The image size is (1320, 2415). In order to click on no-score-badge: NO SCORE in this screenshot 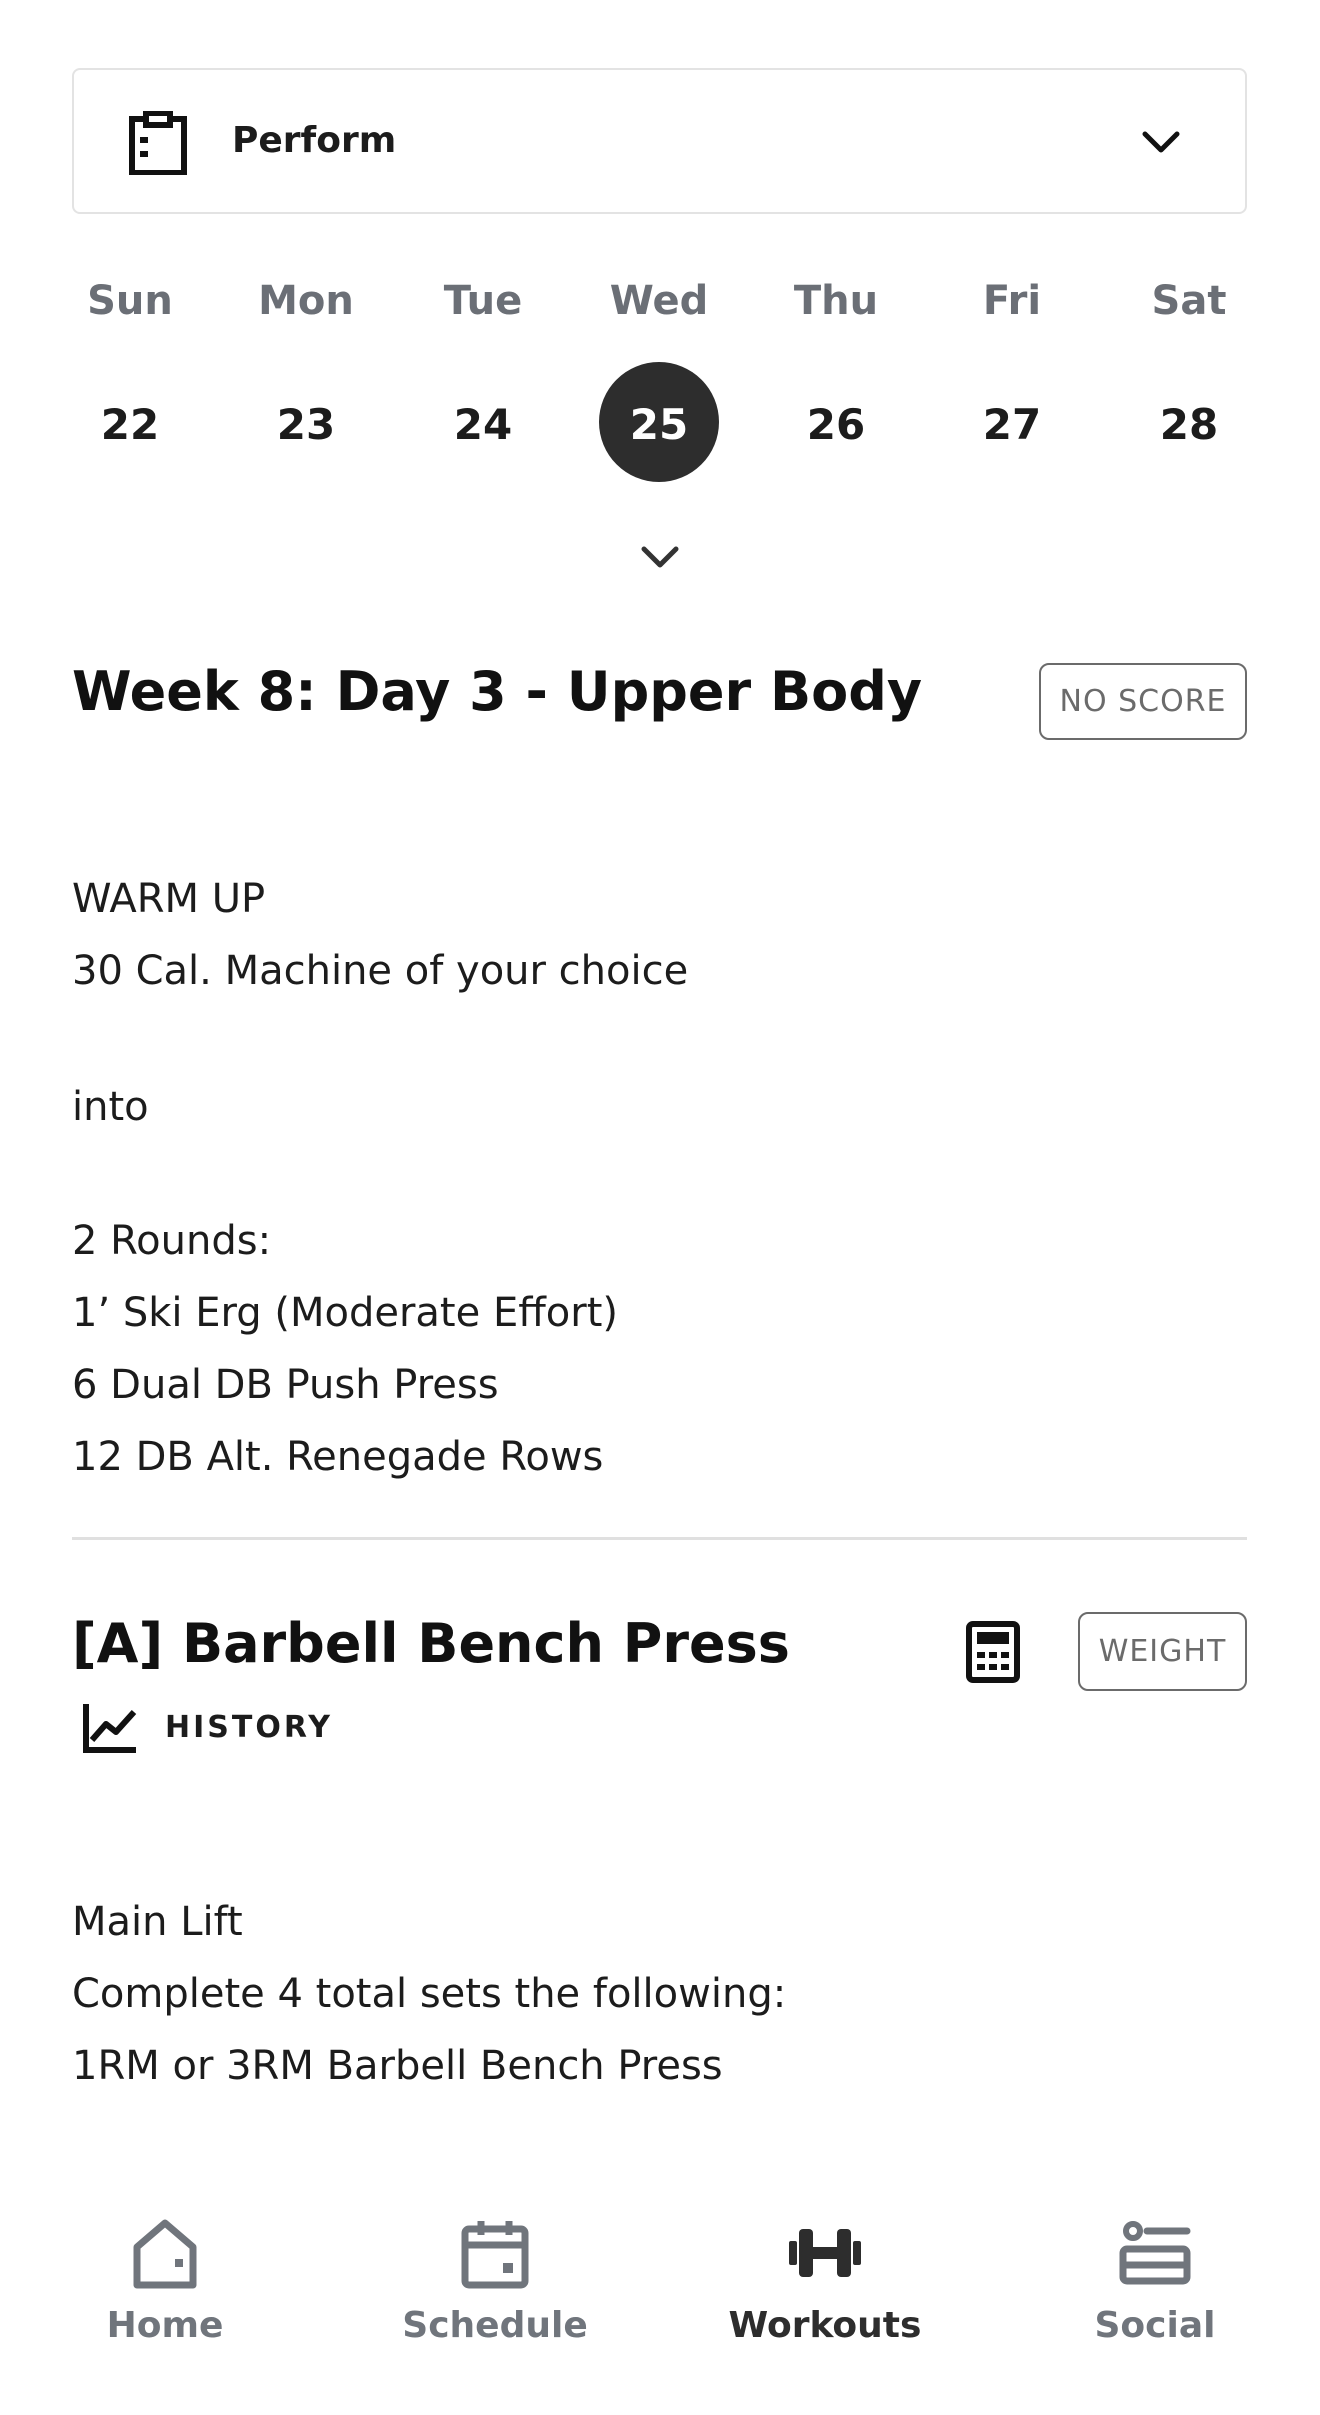, I will do `click(1143, 701)`.